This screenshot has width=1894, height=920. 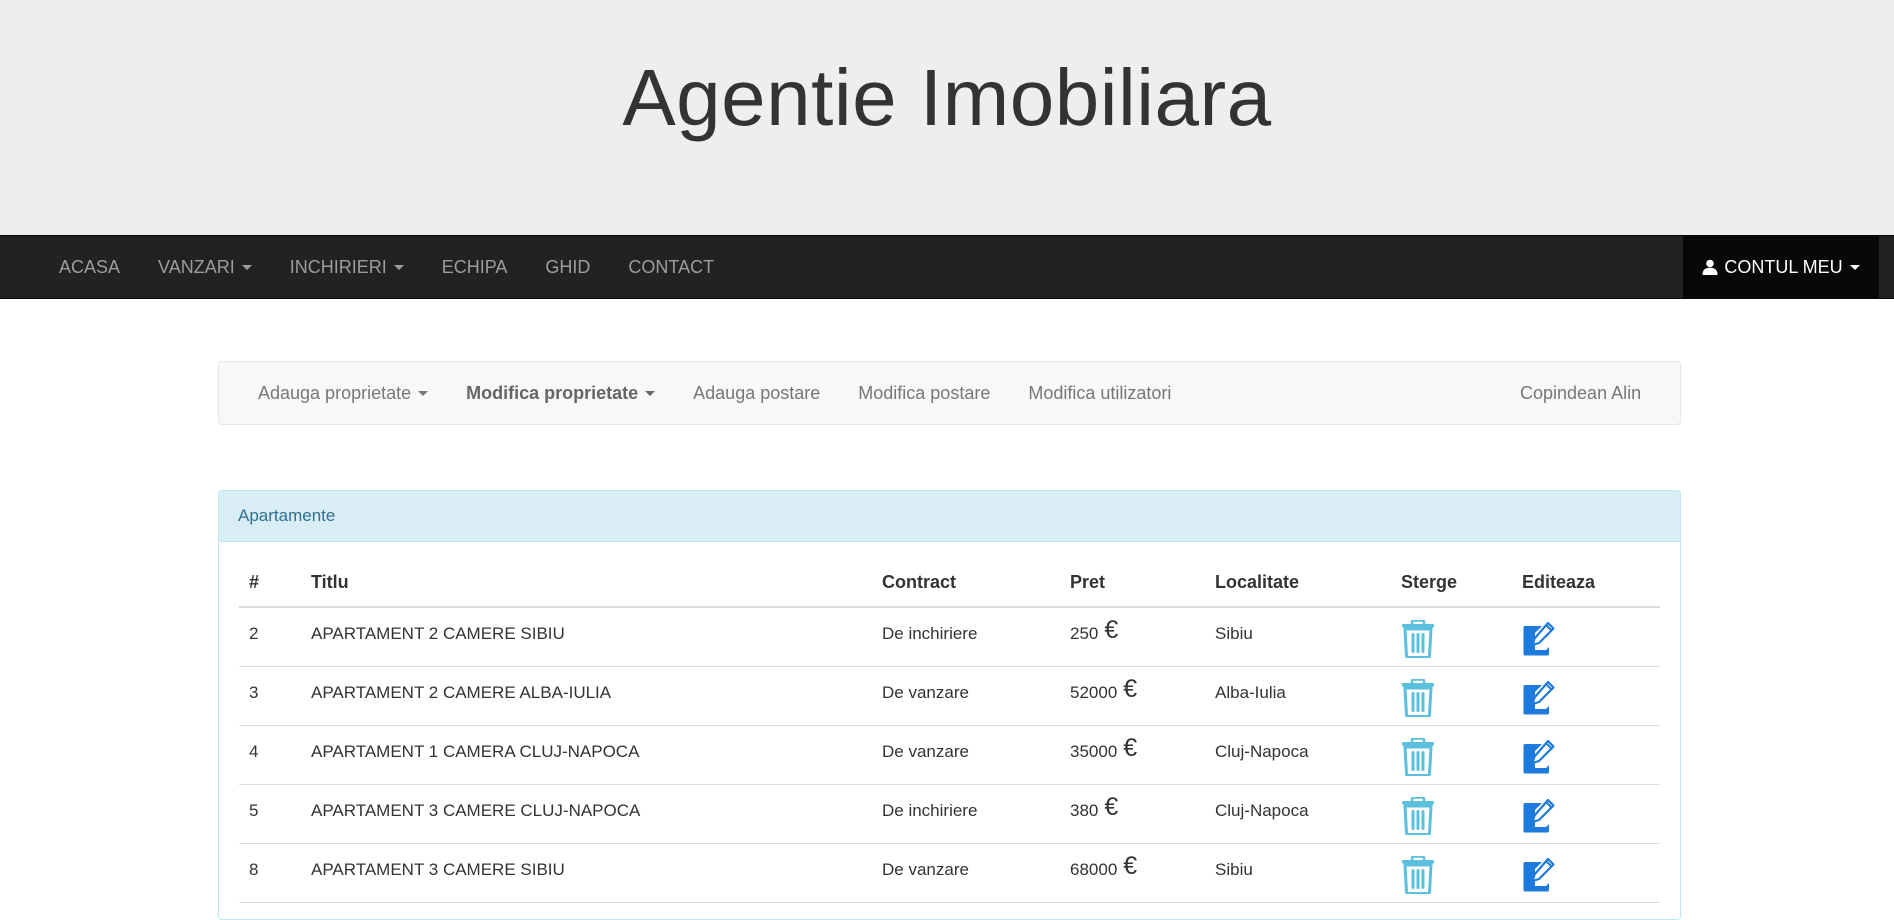 What do you see at coordinates (552, 392) in the screenshot?
I see `subnav-item-label: Modifica proprietate` at bounding box center [552, 392].